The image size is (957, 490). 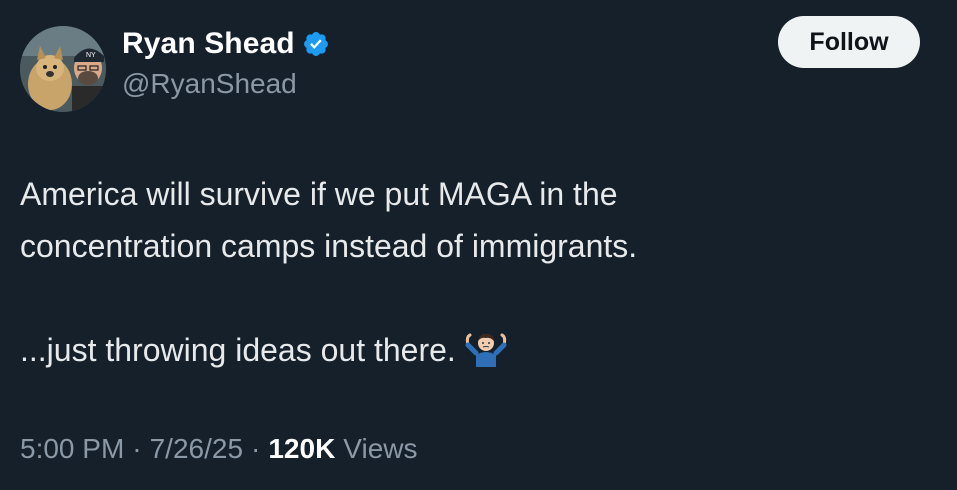 What do you see at coordinates (226, 84) in the screenshot?
I see `author-handle: @RyanShead` at bounding box center [226, 84].